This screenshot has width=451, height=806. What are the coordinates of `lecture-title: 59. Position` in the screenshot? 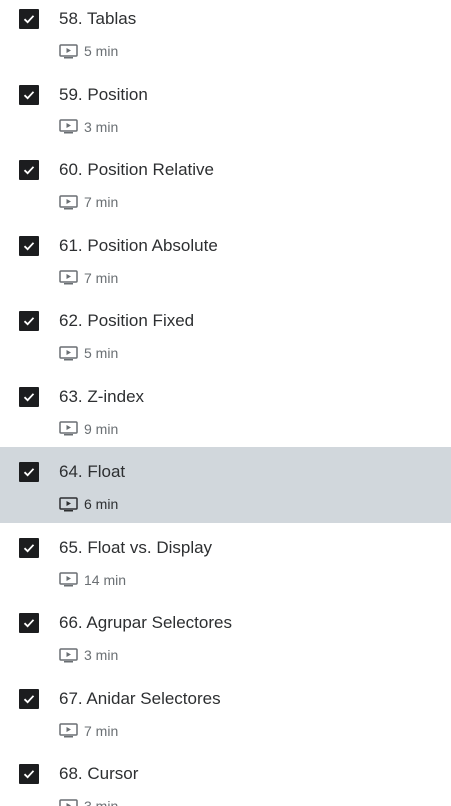 It's located at (103, 94).